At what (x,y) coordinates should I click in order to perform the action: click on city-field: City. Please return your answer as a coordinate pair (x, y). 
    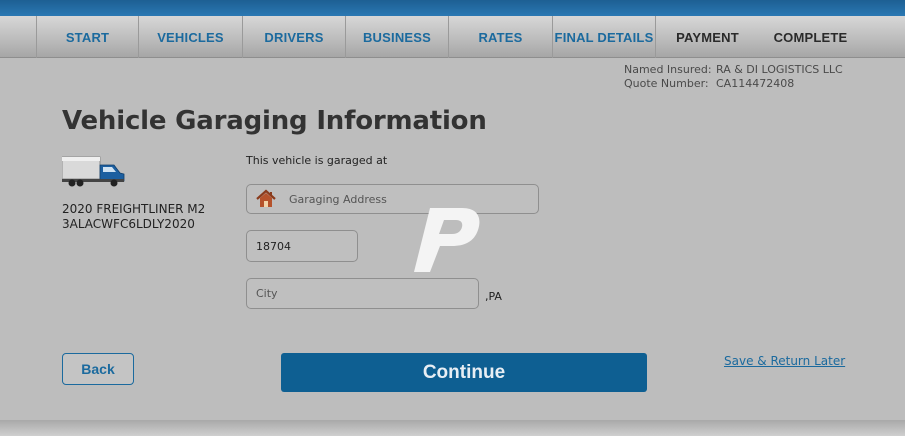
    Looking at the image, I should click on (362, 293).